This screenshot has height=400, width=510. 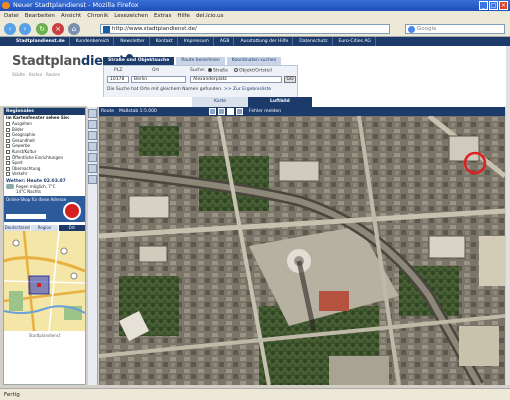 What do you see at coordinates (197, 41) in the screenshot?
I see `site-nav-impressum: Impressum` at bounding box center [197, 41].